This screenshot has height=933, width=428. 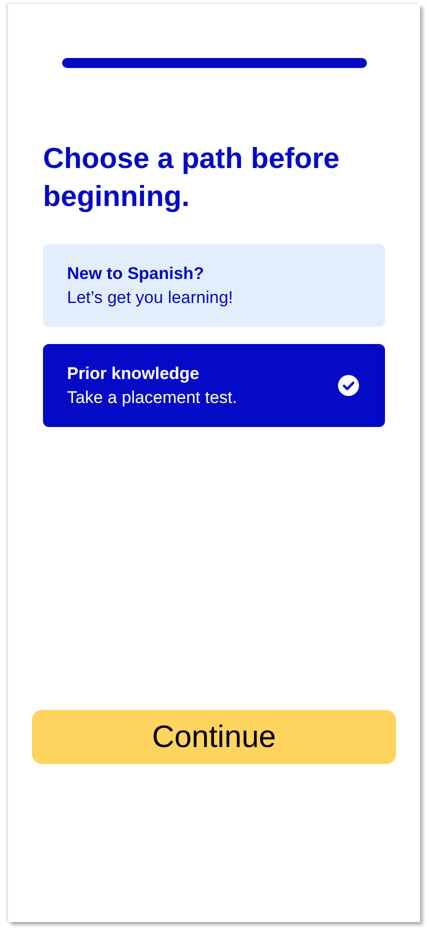 What do you see at coordinates (348, 385) in the screenshot?
I see `check-icon` at bounding box center [348, 385].